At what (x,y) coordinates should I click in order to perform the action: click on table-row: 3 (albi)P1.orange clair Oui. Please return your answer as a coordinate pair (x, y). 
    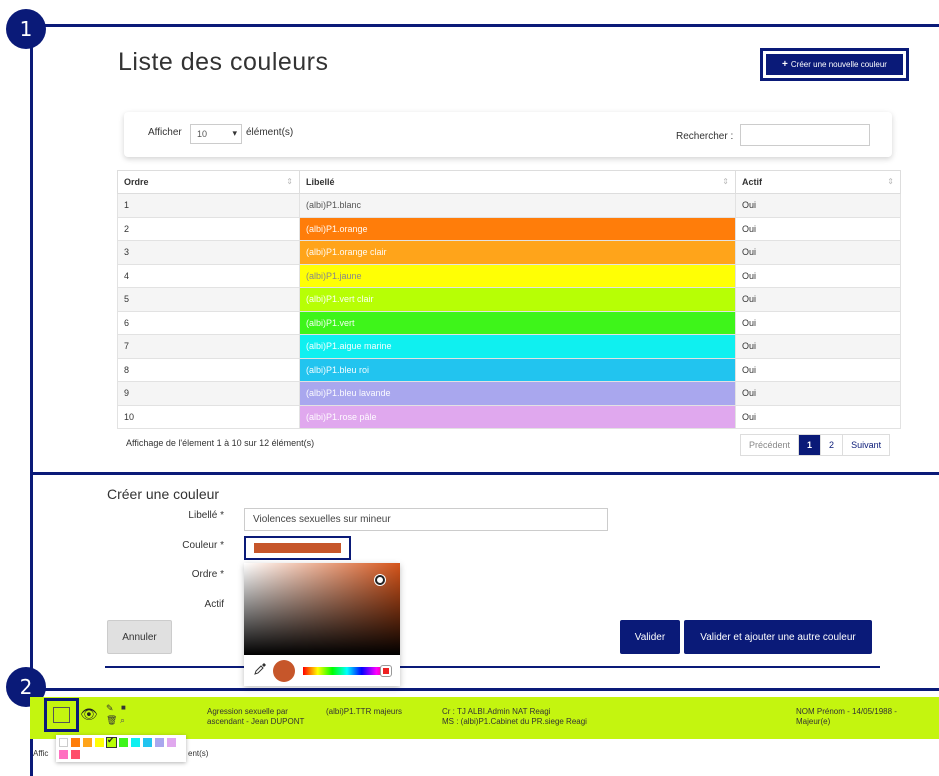
    Looking at the image, I should click on (509, 252).